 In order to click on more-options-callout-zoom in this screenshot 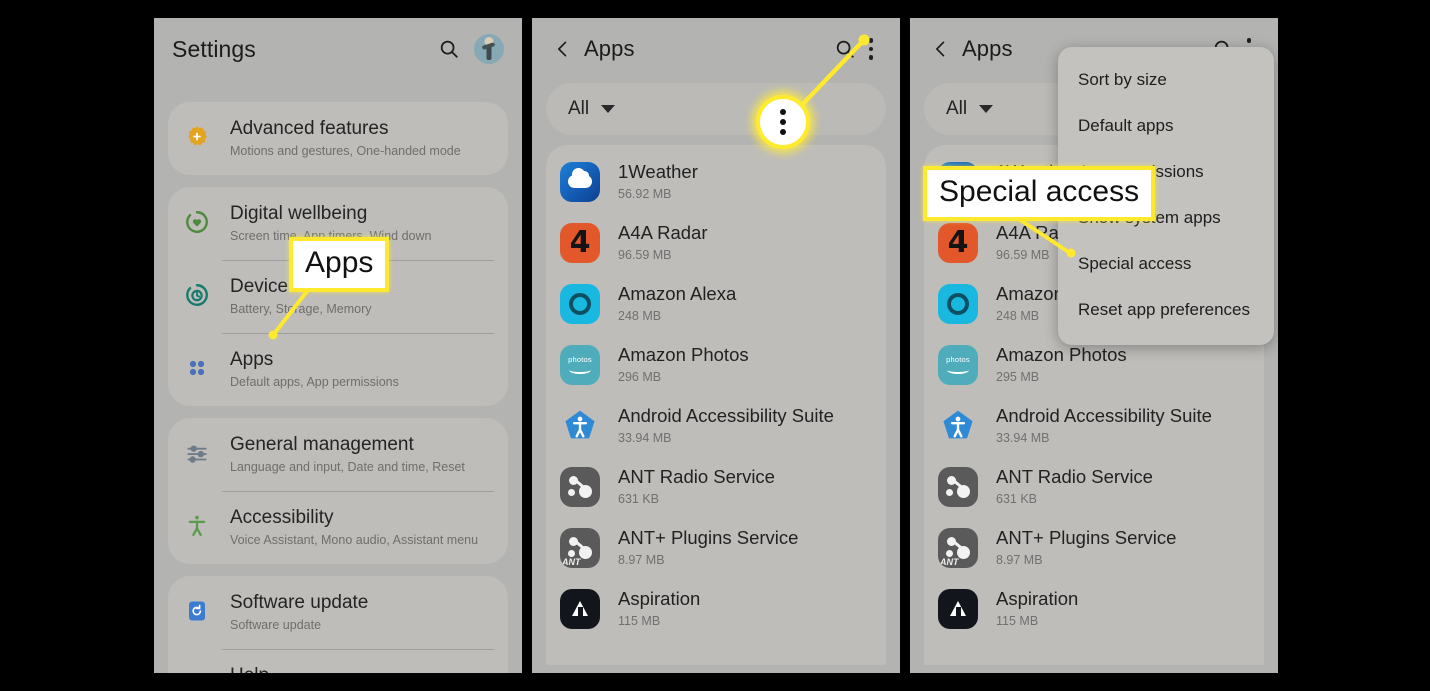, I will do `click(783, 122)`.